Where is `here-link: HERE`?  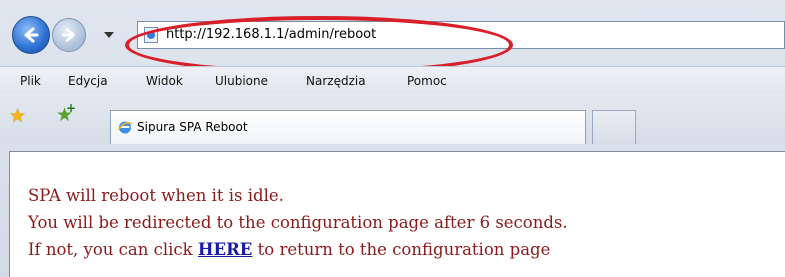
here-link: HERE is located at coordinates (225, 249).